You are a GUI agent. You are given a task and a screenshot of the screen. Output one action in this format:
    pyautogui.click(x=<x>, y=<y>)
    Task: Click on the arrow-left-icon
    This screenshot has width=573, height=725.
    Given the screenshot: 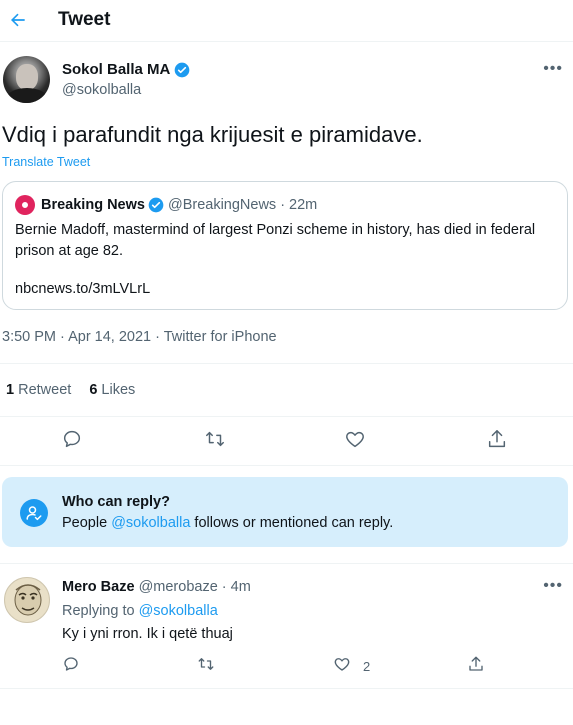 What is the action you would take?
    pyautogui.click(x=18, y=20)
    